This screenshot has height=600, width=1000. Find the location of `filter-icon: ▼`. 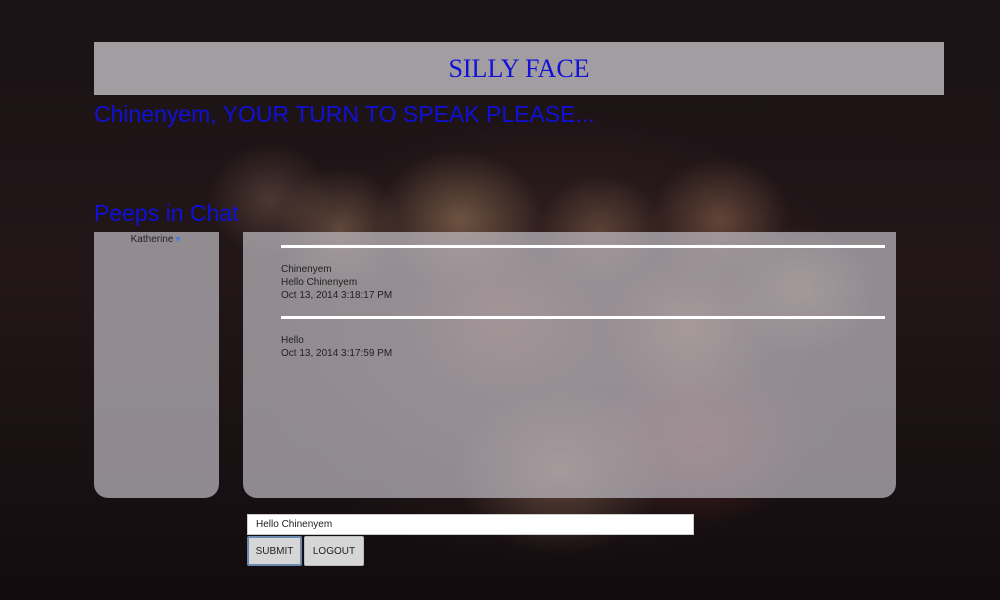

filter-icon: ▼ is located at coordinates (178, 239).